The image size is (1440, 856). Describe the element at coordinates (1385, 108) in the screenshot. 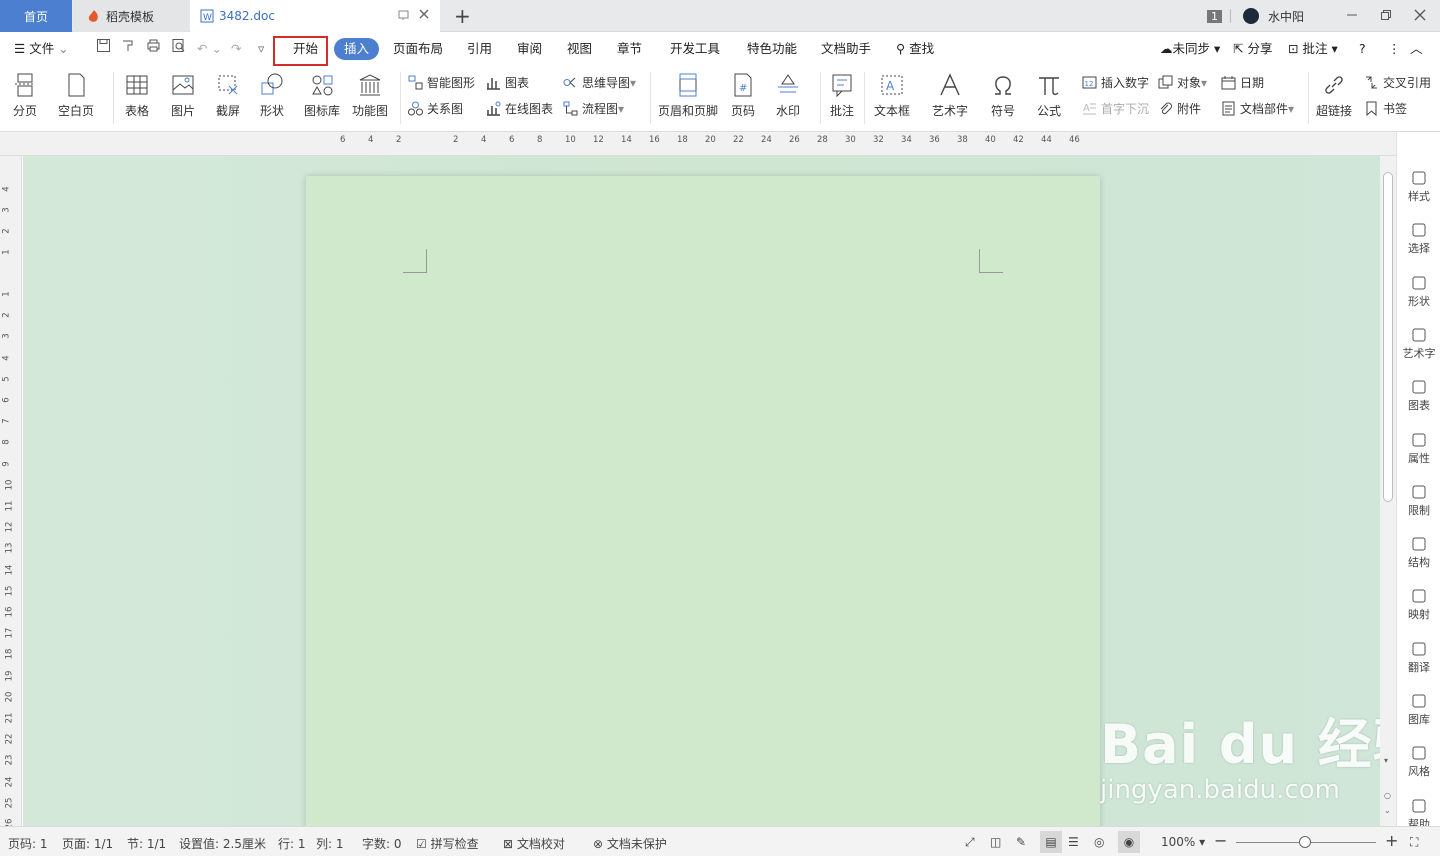

I see `bookmark-button: 书签` at that location.